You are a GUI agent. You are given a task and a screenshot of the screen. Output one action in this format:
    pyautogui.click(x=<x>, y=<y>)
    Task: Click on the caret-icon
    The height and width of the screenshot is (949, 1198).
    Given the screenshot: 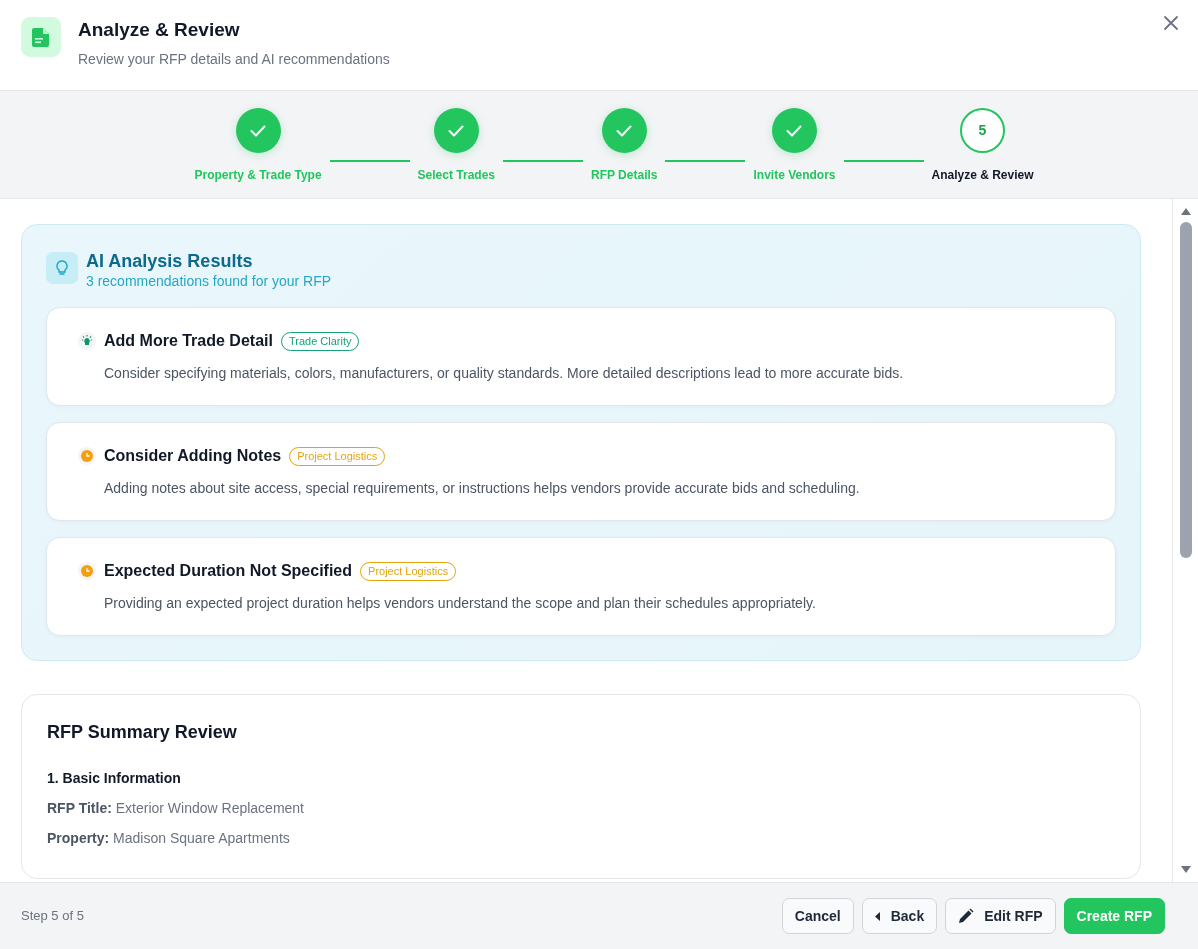 What is the action you would take?
    pyautogui.click(x=877, y=916)
    